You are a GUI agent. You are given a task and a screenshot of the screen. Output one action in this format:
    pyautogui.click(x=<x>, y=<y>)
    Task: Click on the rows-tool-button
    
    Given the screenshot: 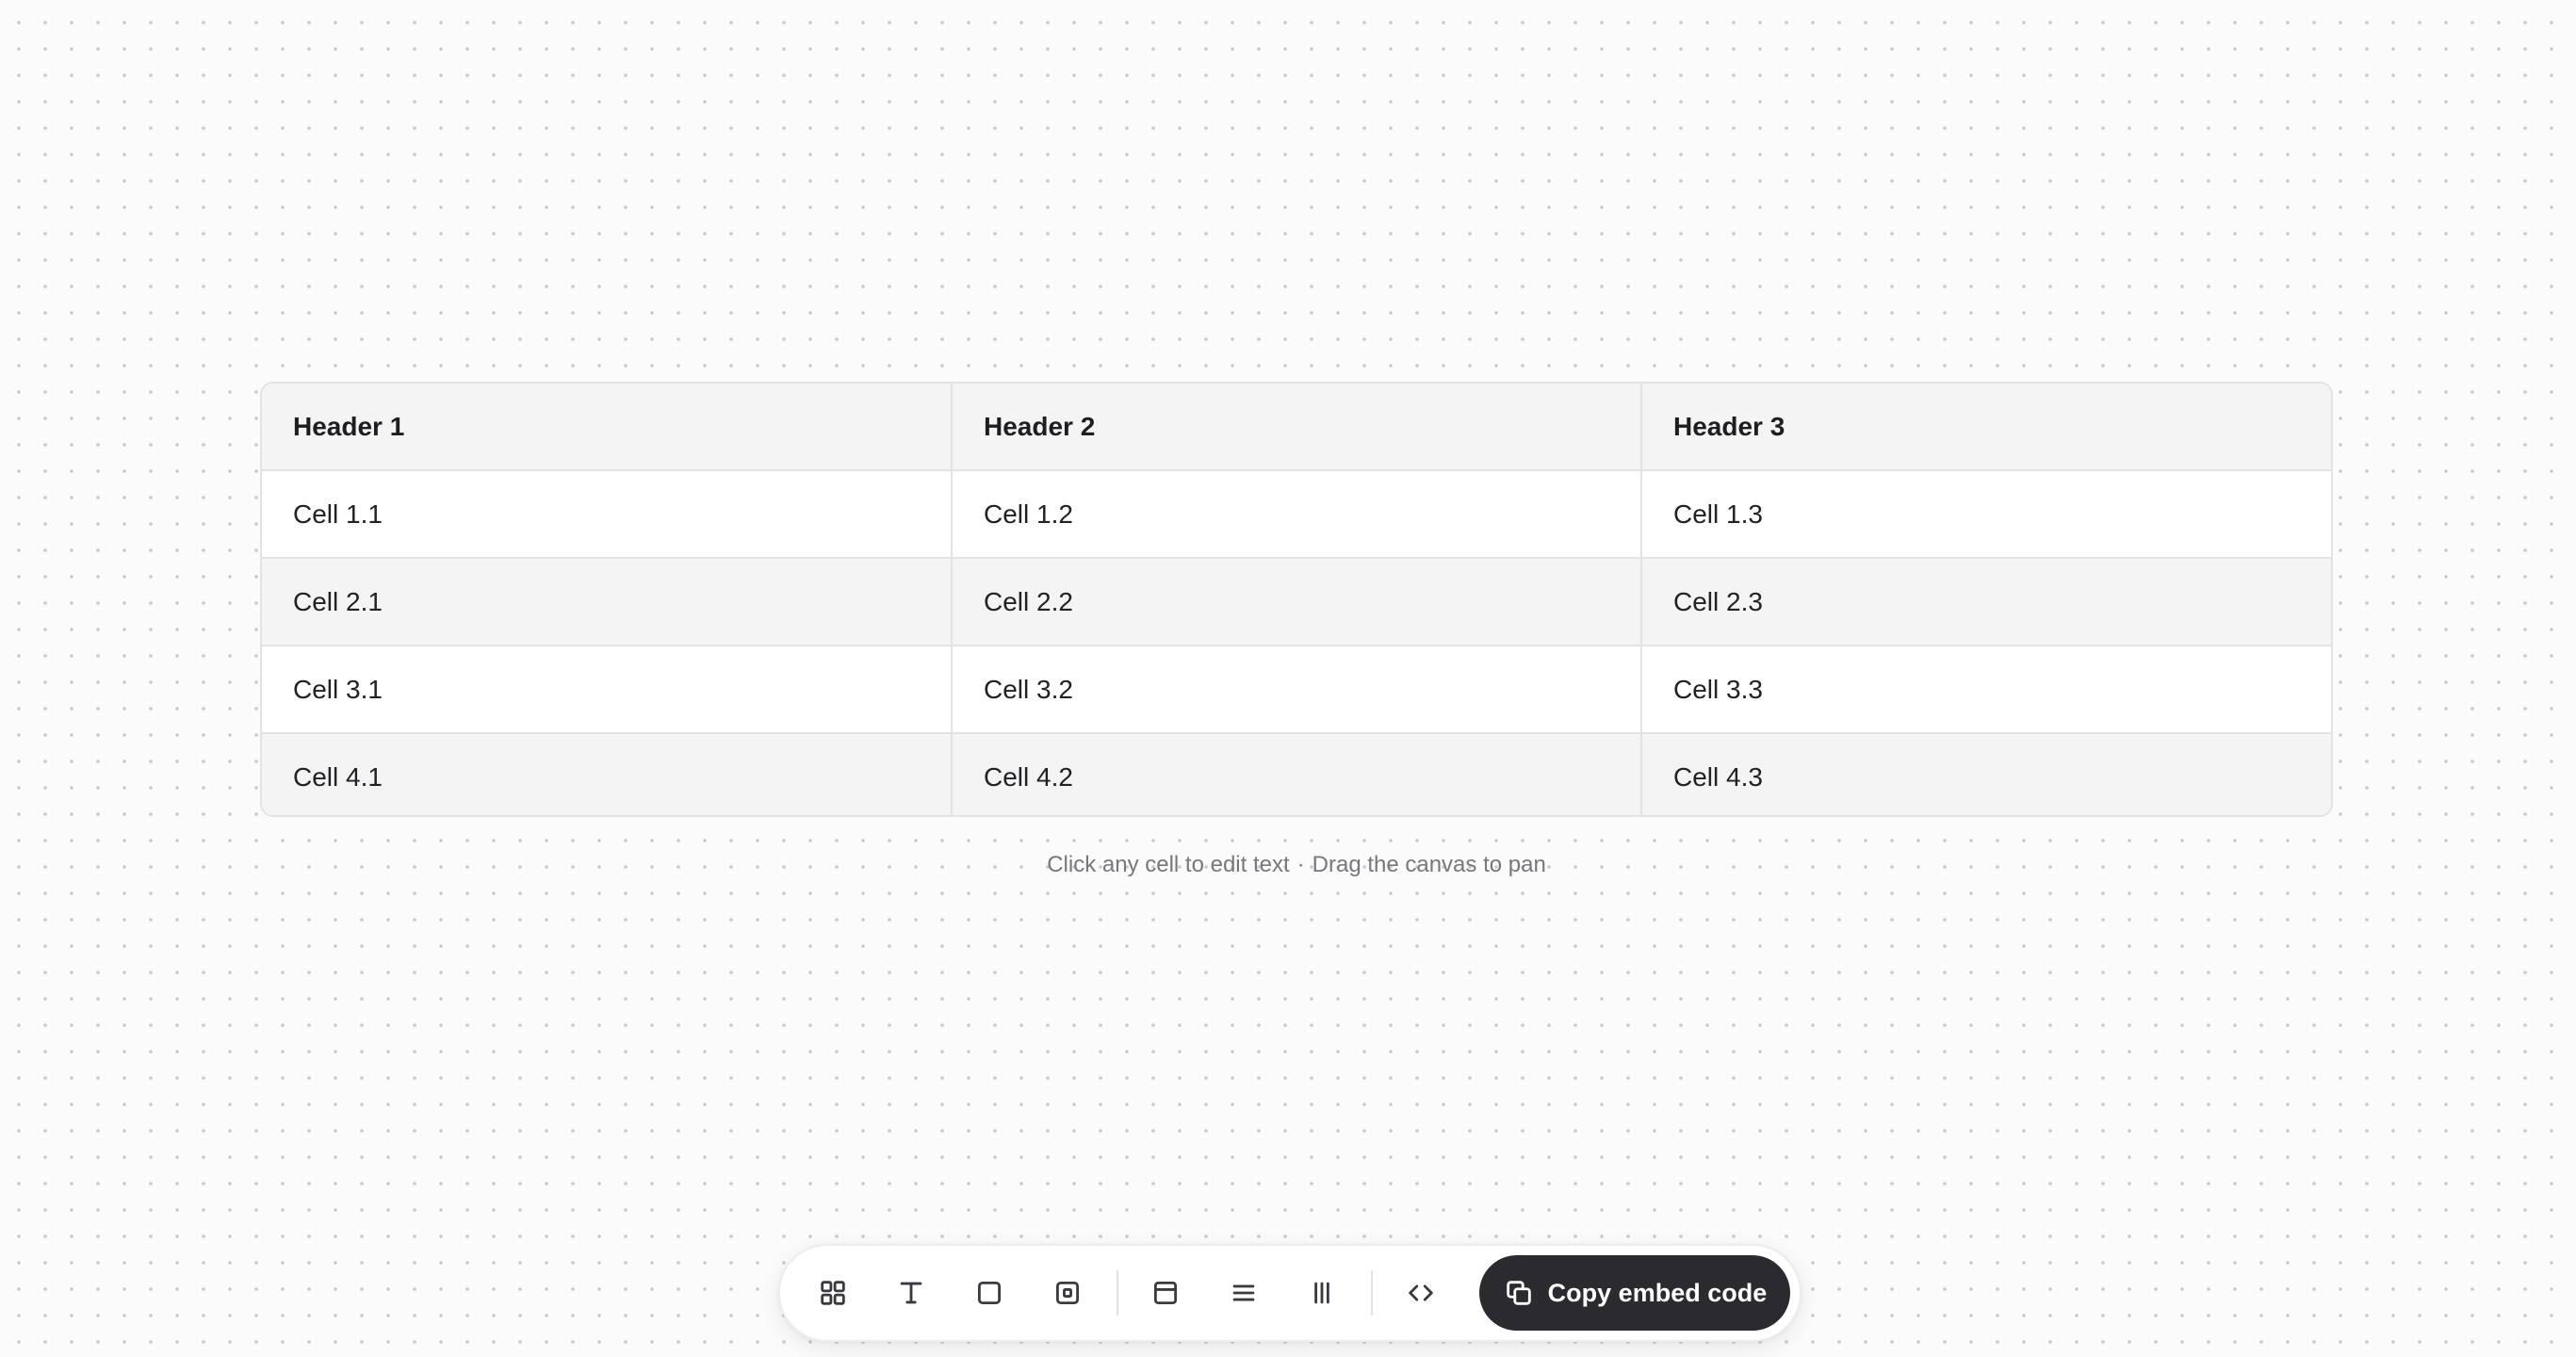 What is the action you would take?
    pyautogui.click(x=1244, y=1293)
    